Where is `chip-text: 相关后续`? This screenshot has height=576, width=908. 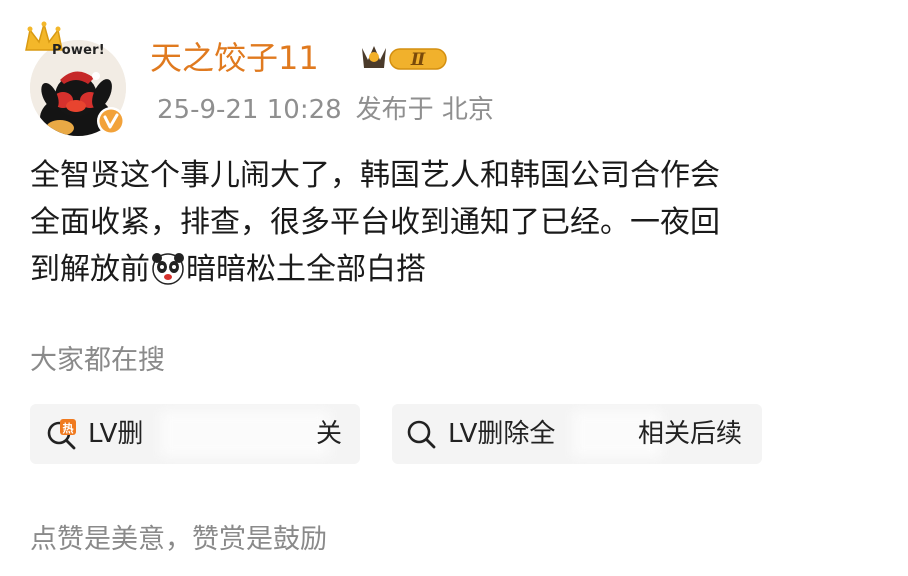
chip-text: 相关后续 is located at coordinates (690, 434).